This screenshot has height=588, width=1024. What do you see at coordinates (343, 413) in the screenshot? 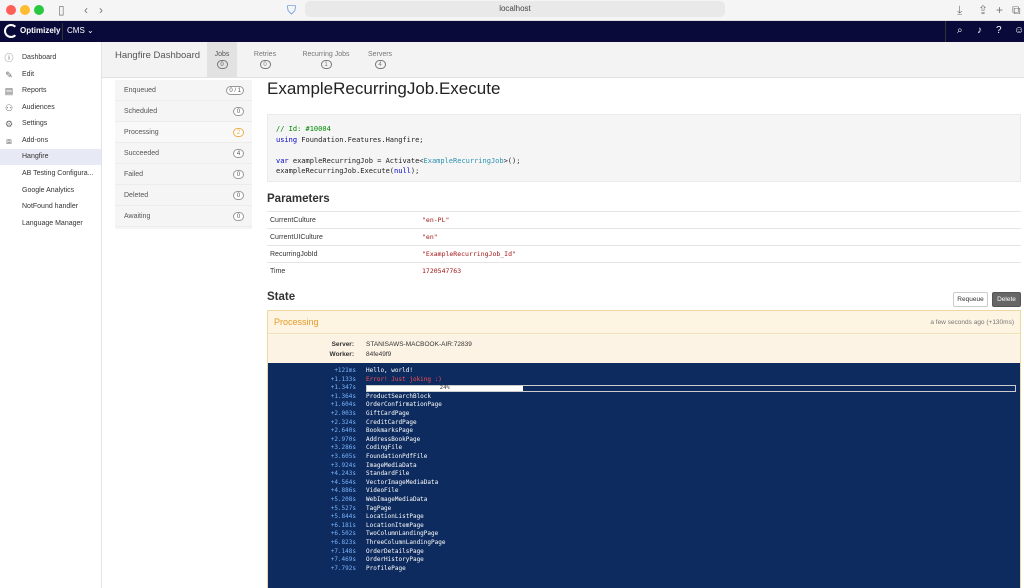
I see `console-timestamp: +2.003s` at bounding box center [343, 413].